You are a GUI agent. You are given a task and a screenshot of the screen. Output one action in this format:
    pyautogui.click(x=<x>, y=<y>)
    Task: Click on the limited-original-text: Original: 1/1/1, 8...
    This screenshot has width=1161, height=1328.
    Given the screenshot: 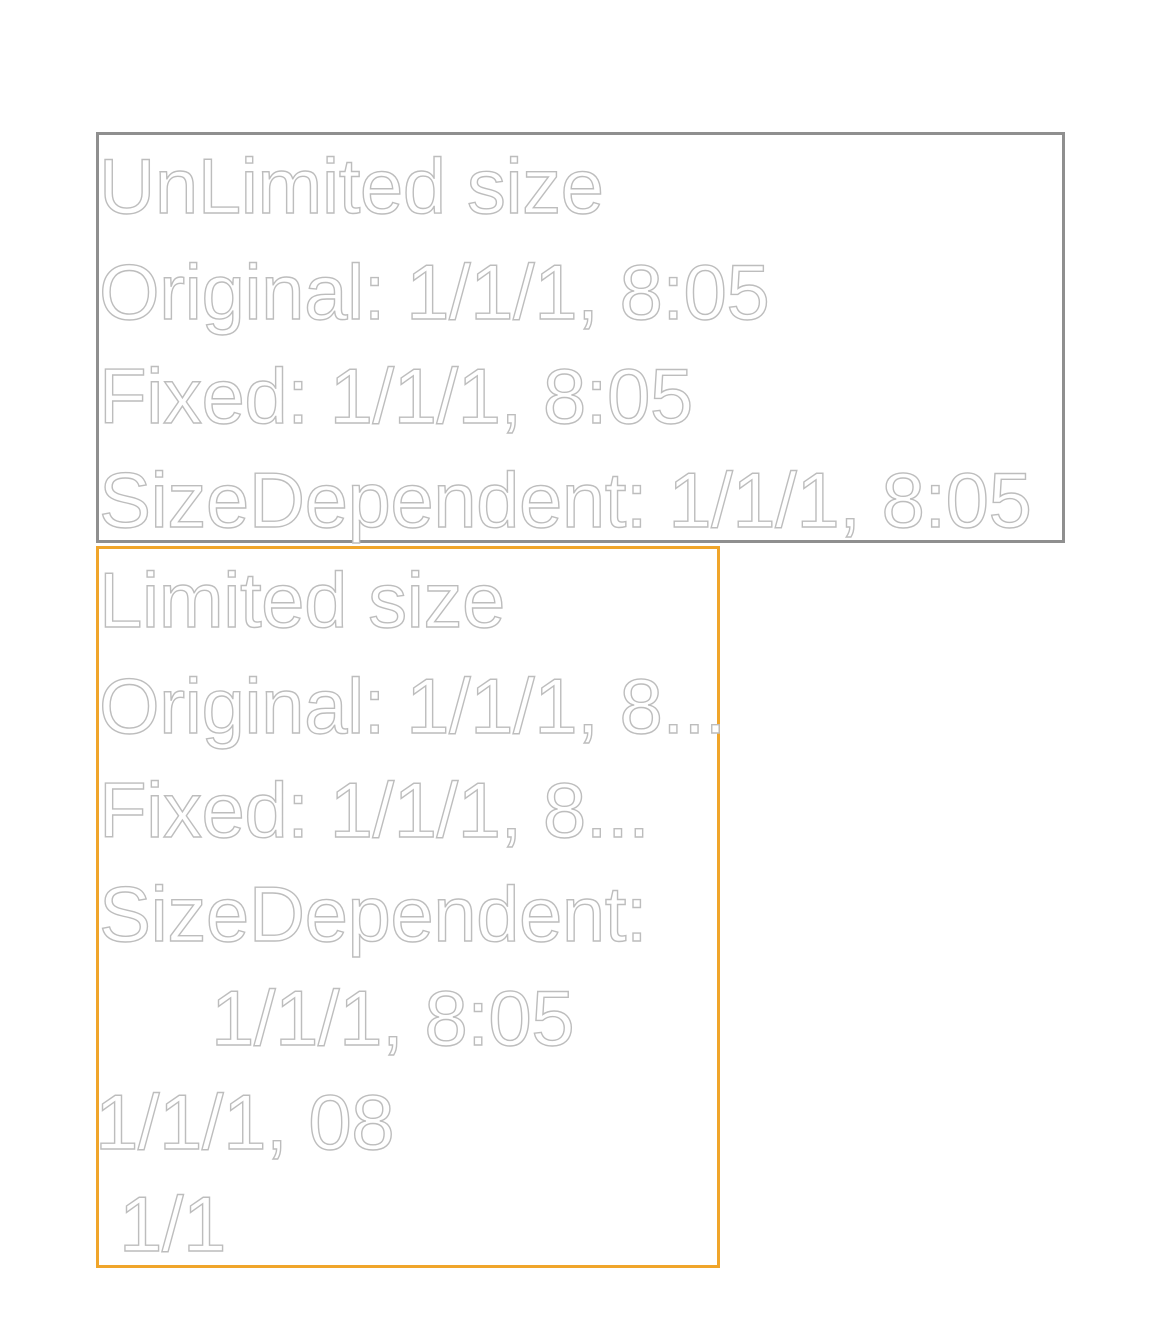 What is the action you would take?
    pyautogui.click(x=412, y=706)
    